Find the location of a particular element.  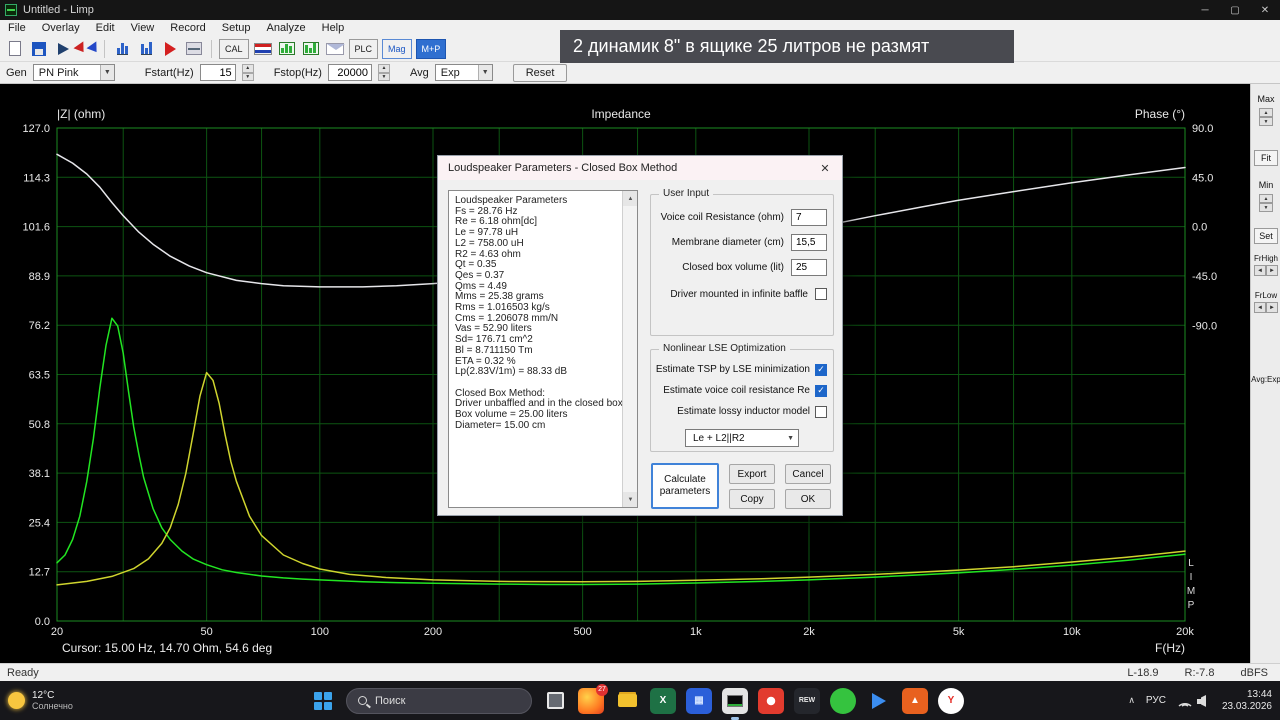

estimate-re-row: Estimate voice coil resistance Re ✓ is located at coordinates (742, 390).